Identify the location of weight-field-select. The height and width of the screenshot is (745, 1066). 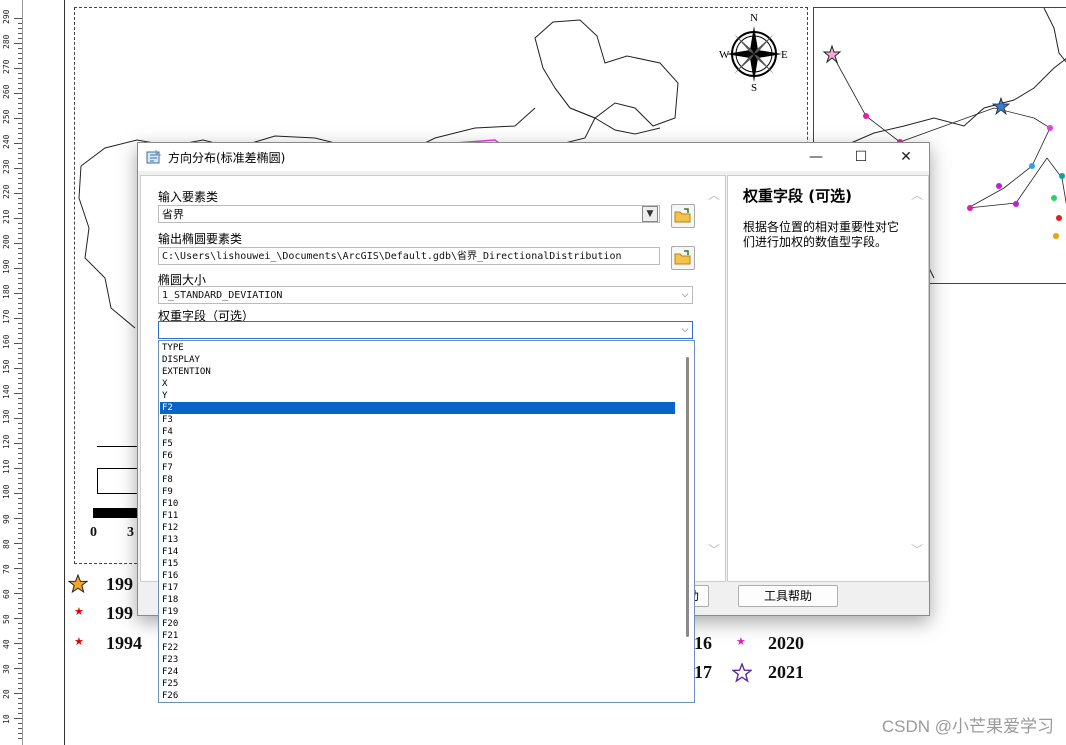
(425, 330).